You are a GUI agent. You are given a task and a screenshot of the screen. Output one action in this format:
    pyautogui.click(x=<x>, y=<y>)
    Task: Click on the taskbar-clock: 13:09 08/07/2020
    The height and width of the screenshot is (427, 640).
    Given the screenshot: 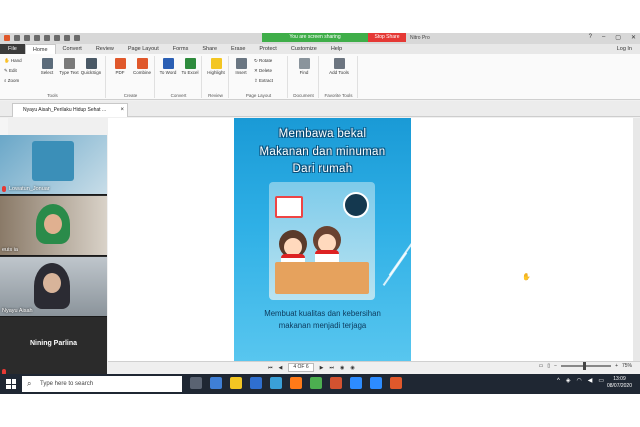 What is the action you would take?
    pyautogui.click(x=619, y=383)
    